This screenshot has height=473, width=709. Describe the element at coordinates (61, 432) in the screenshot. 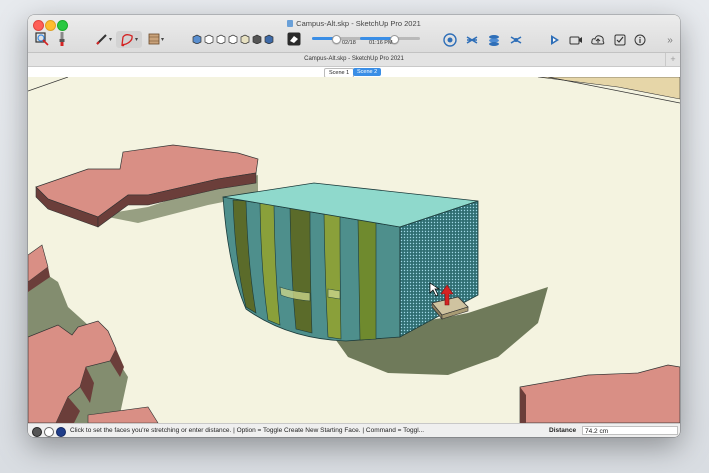

I see `user-icon` at that location.